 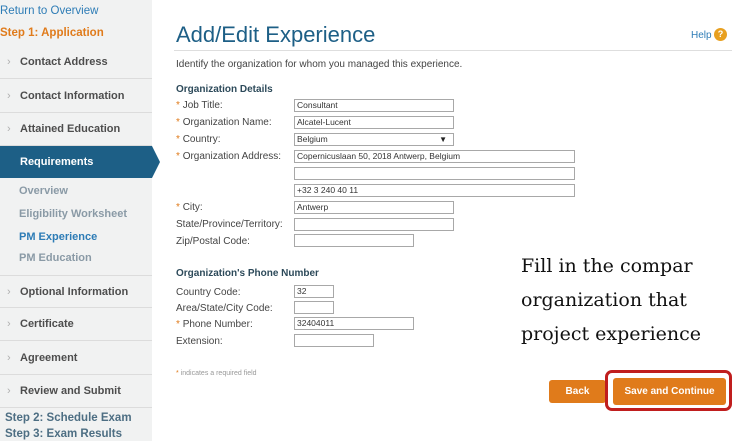 What do you see at coordinates (276, 34) in the screenshot?
I see `page-title: Add/Edit Experience` at bounding box center [276, 34].